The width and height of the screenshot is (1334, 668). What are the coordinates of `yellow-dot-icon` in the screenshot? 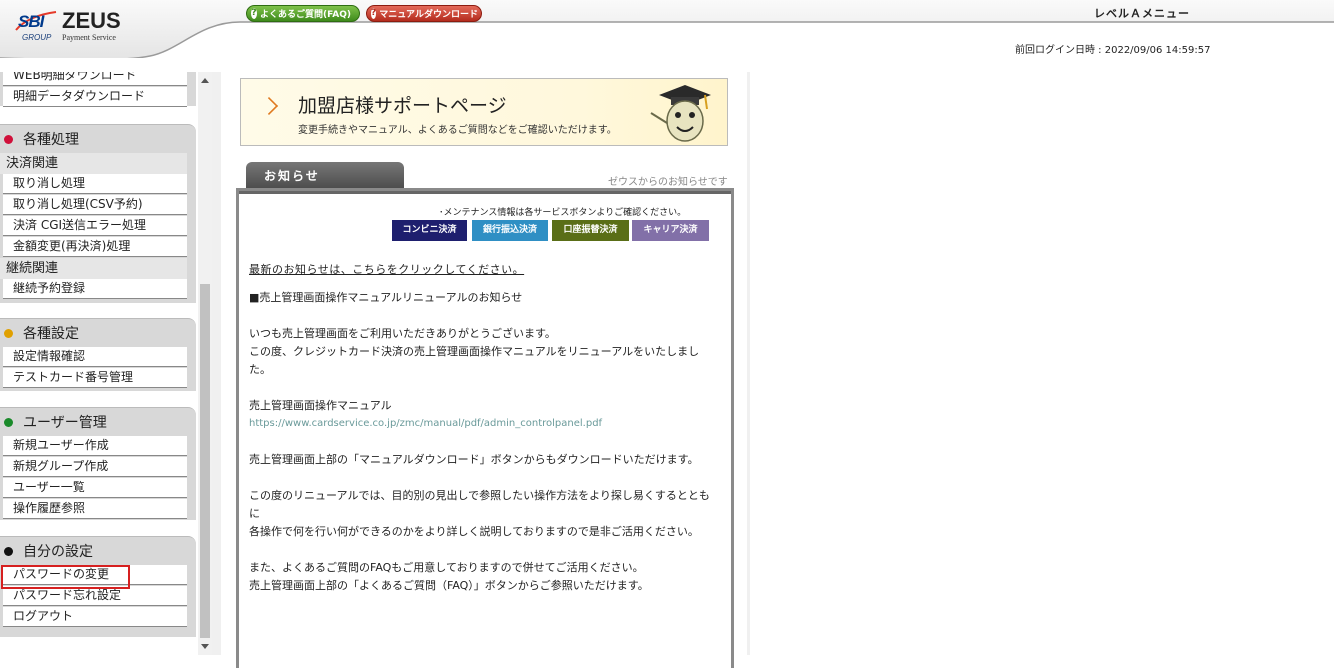 It's located at (8, 333).